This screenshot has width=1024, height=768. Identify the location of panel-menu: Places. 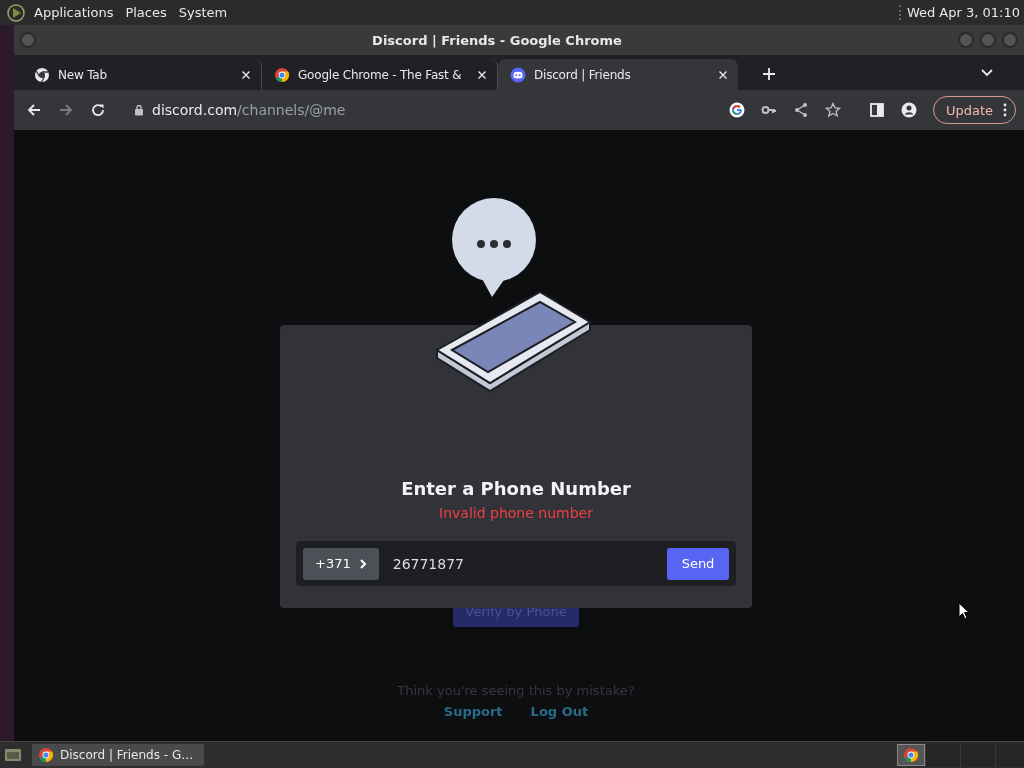
(146, 12).